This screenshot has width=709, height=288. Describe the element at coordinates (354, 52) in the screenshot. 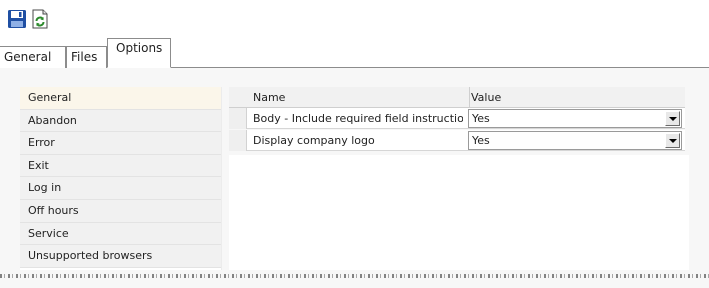

I see `tab-strip: General Files Options` at that location.